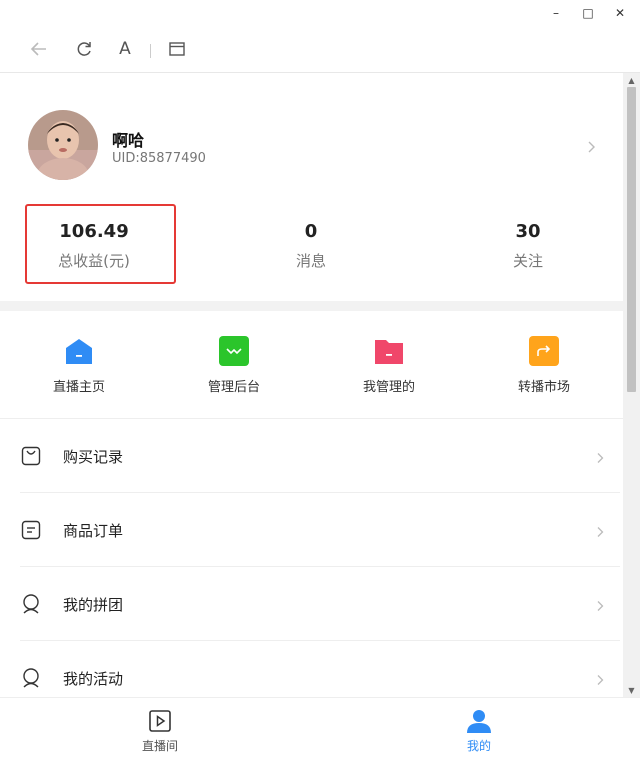  I want to click on stat-label: 消息, so click(310, 261).